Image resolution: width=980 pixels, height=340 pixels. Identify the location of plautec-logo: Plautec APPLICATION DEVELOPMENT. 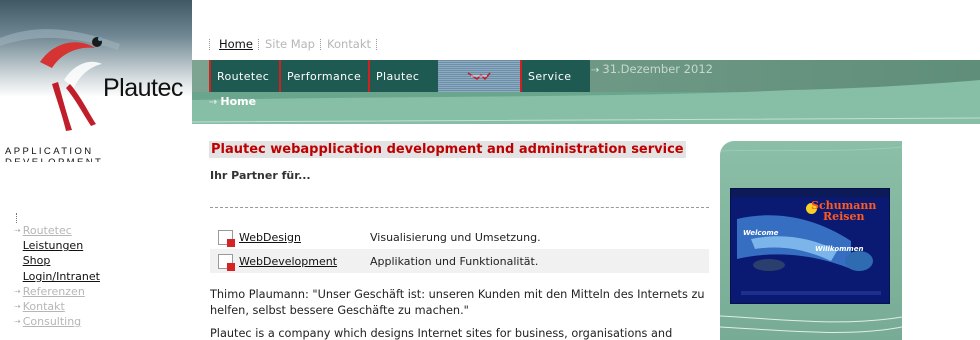
(96, 81).